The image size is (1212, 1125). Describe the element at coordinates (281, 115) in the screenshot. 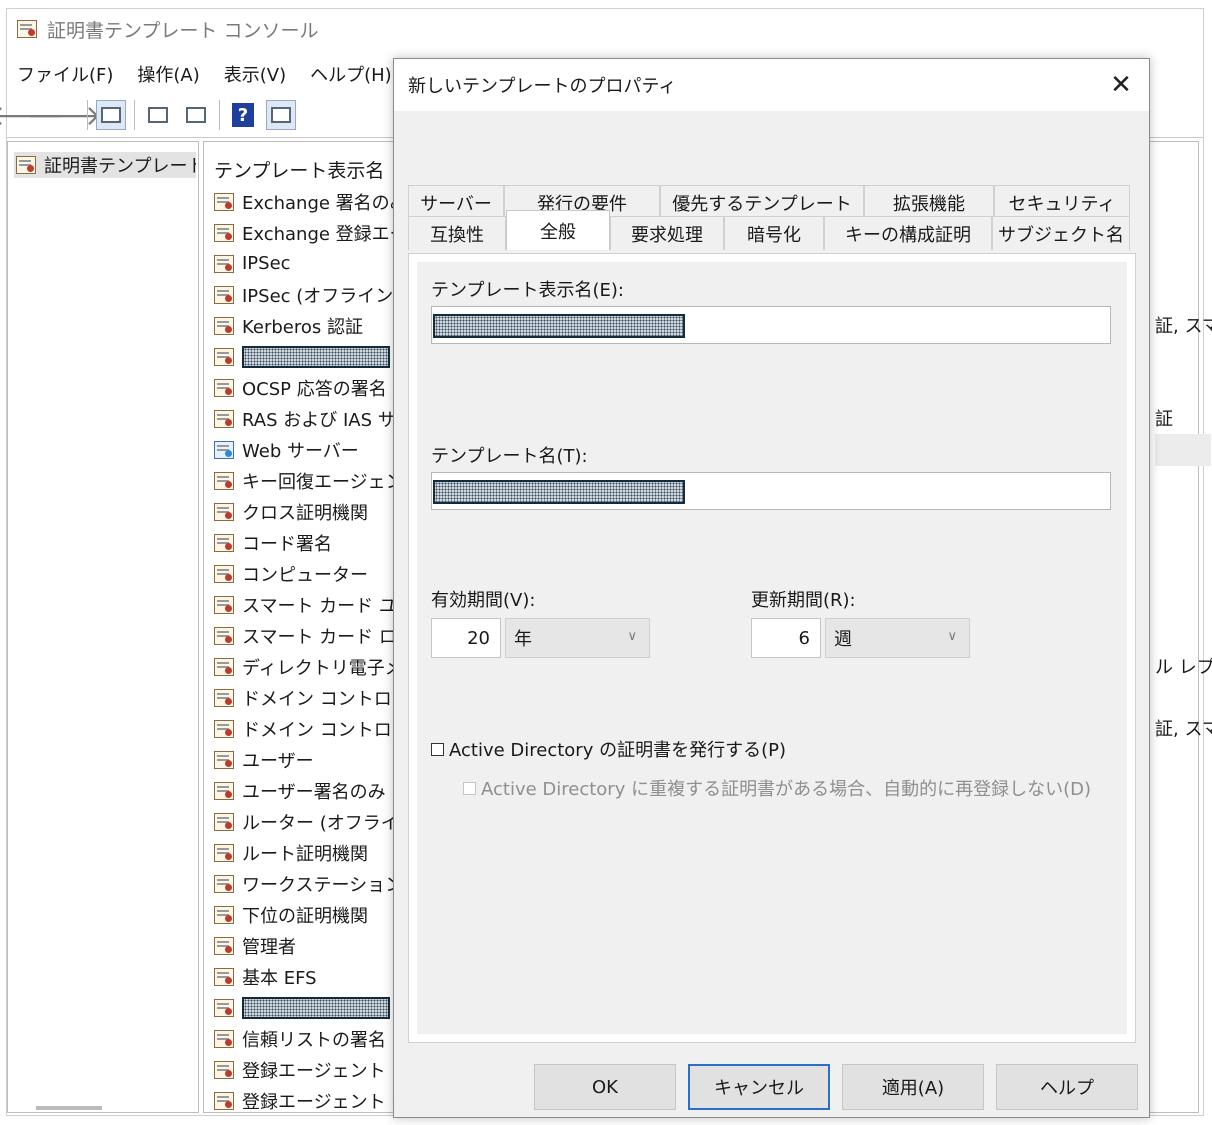

I see `show-hide-action-pane-icon` at that location.